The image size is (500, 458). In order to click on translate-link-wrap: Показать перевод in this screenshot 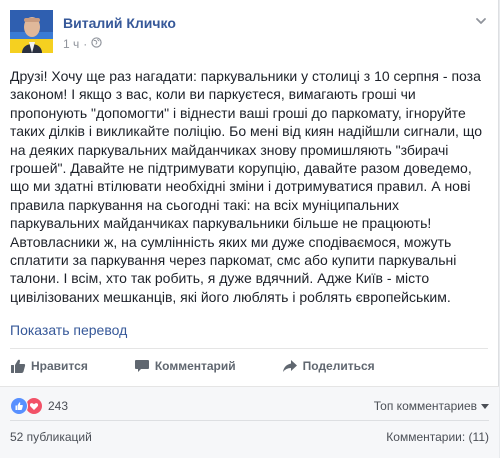, I will do `click(68, 330)`.